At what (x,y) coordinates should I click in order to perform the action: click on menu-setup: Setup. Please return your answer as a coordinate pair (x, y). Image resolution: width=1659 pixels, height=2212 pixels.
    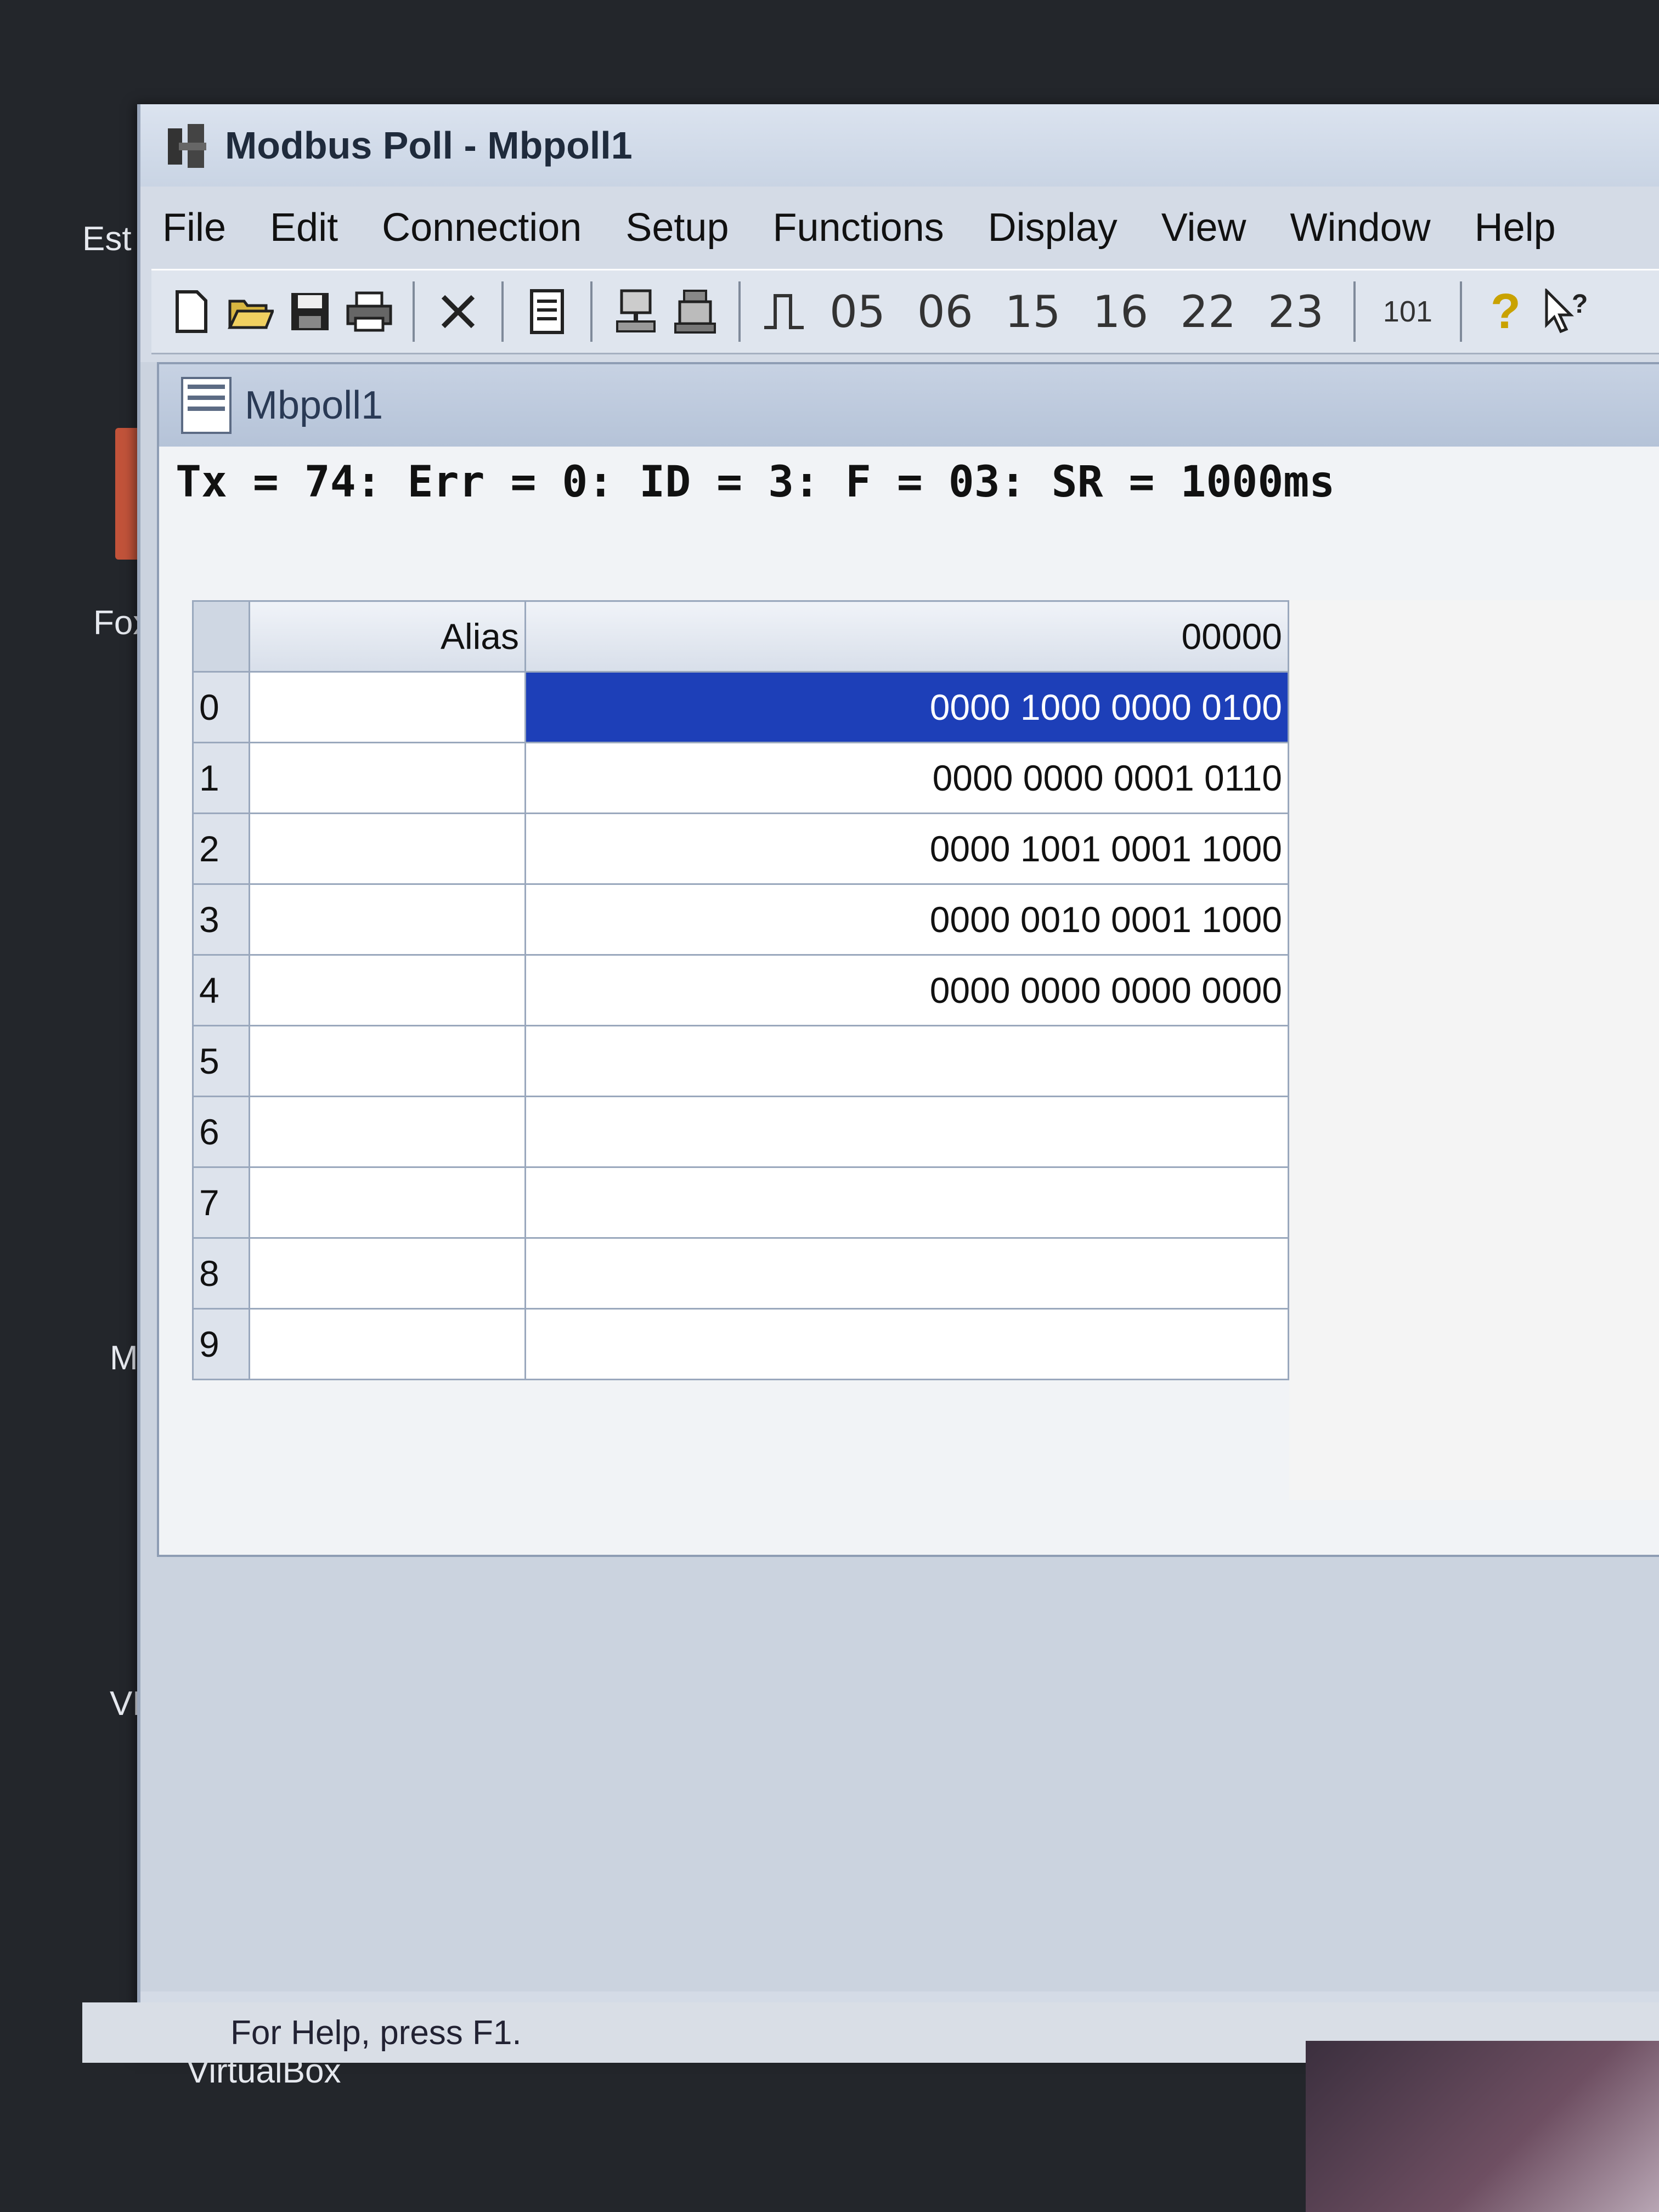
    Looking at the image, I should click on (677, 228).